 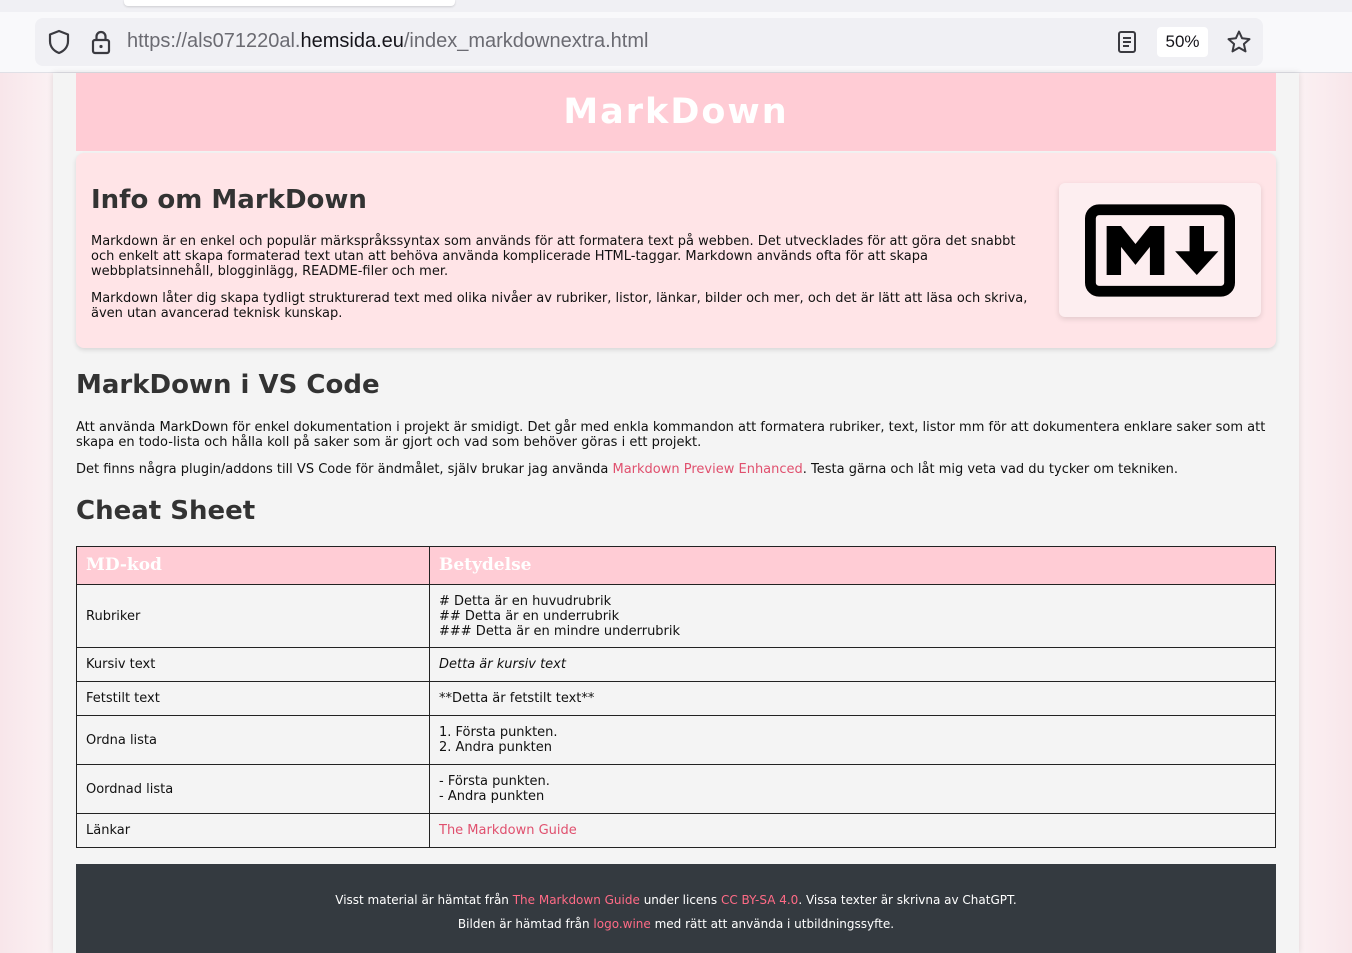 What do you see at coordinates (495, 747) in the screenshot?
I see `value-line: 2. Andra punkten` at bounding box center [495, 747].